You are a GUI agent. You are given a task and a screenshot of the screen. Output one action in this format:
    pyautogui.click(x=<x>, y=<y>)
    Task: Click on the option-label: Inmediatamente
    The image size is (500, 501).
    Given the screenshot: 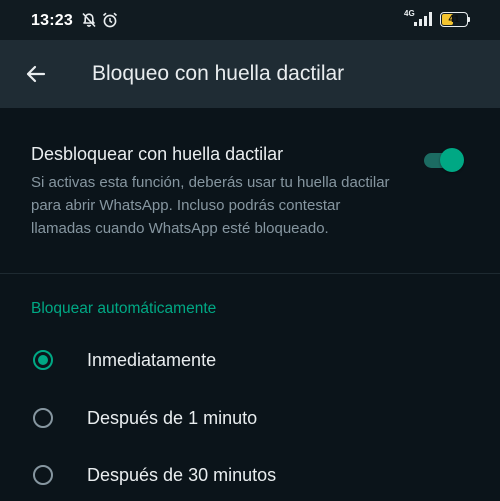 What is the action you would take?
    pyautogui.click(x=152, y=359)
    